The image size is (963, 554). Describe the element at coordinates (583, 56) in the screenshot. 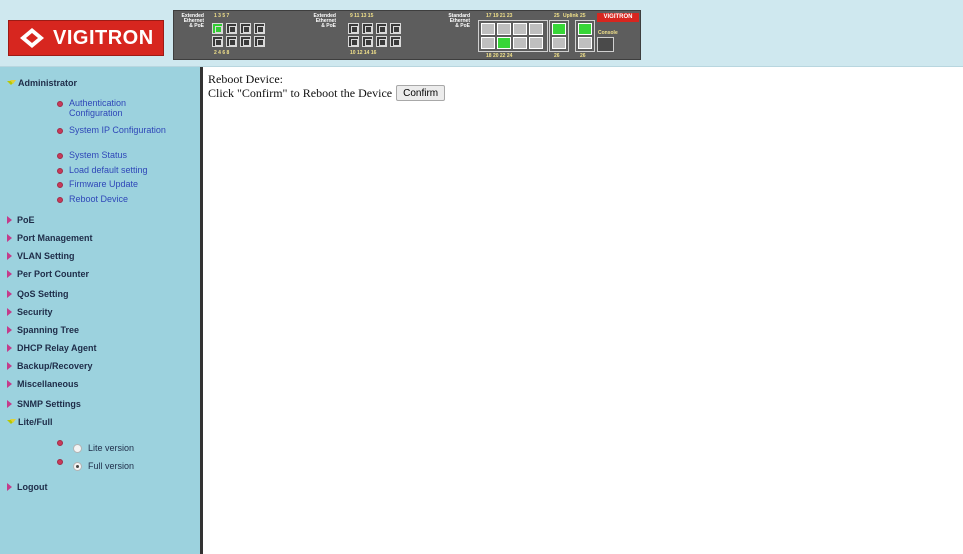

I see `uplink-extra-bottom: 26` at that location.